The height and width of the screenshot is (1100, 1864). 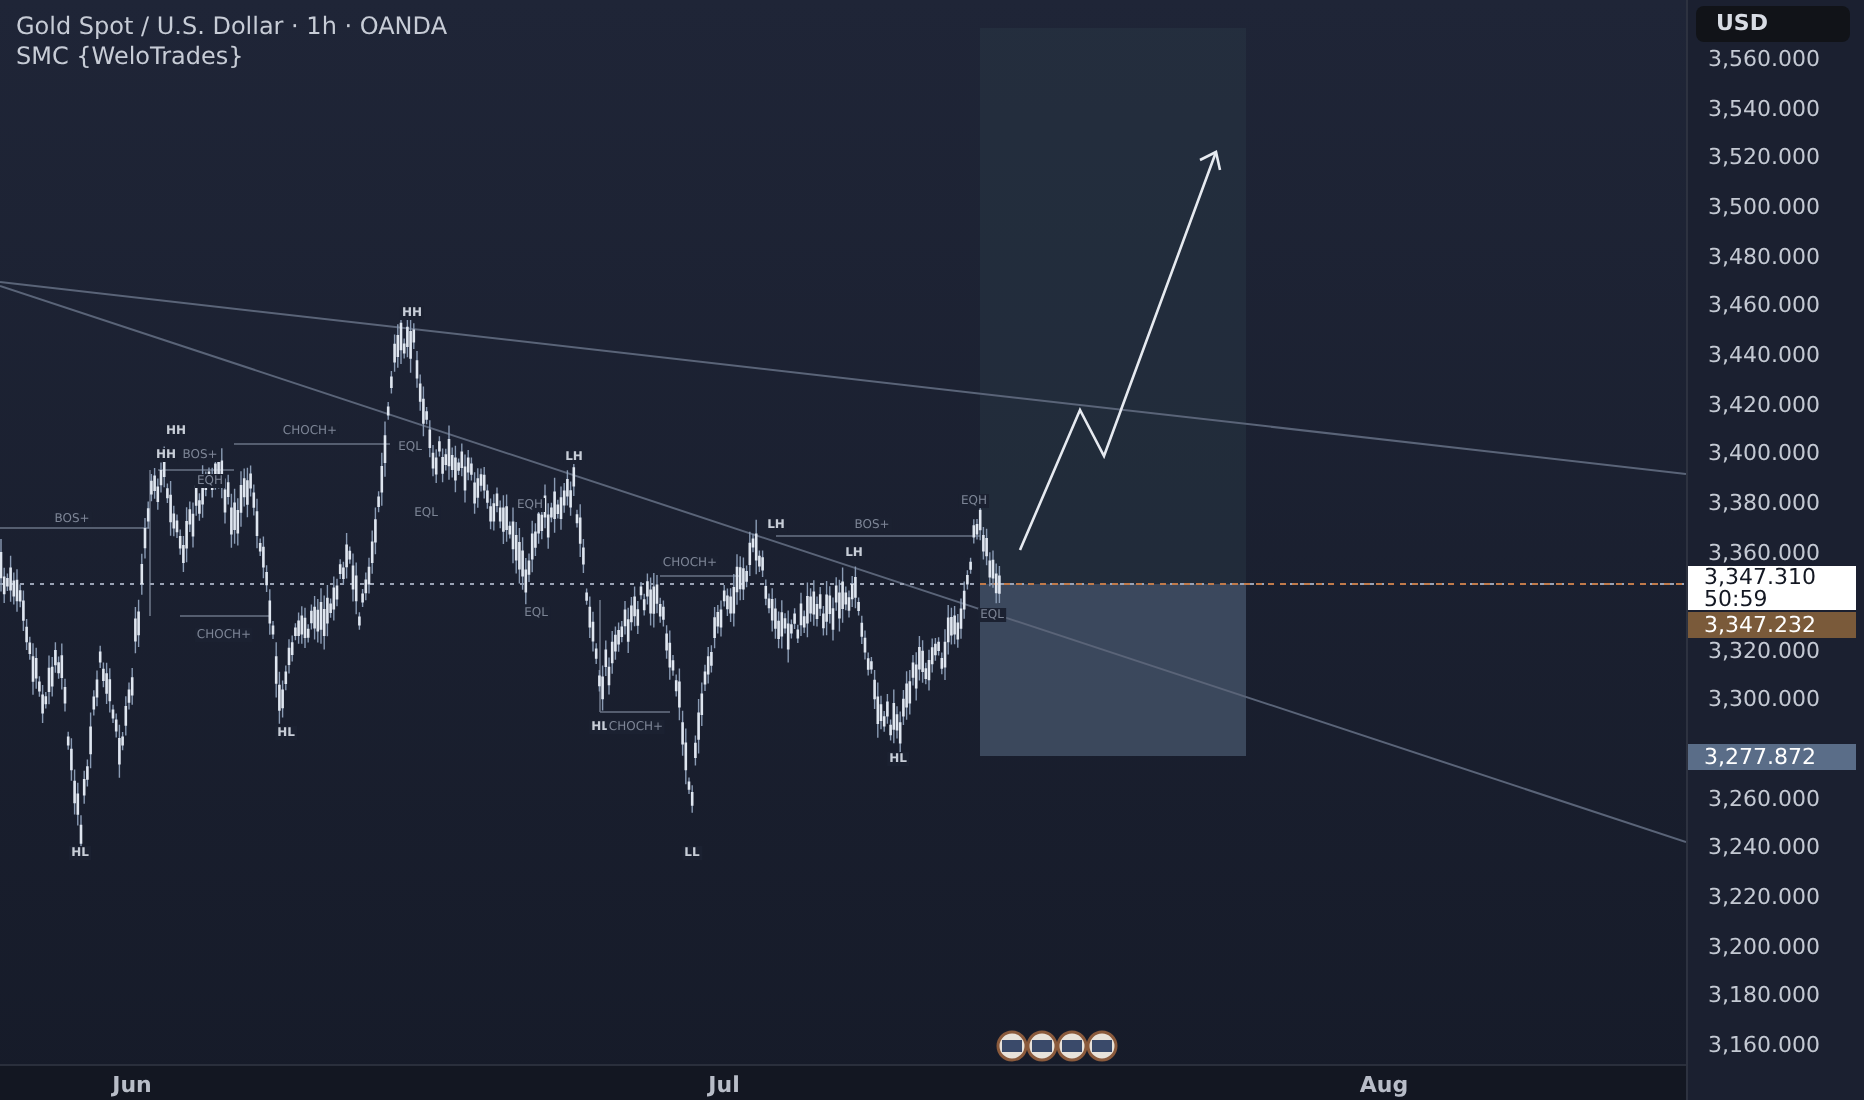 What do you see at coordinates (1764, 1046) in the screenshot?
I see `price-tick: 3,160.000` at bounding box center [1764, 1046].